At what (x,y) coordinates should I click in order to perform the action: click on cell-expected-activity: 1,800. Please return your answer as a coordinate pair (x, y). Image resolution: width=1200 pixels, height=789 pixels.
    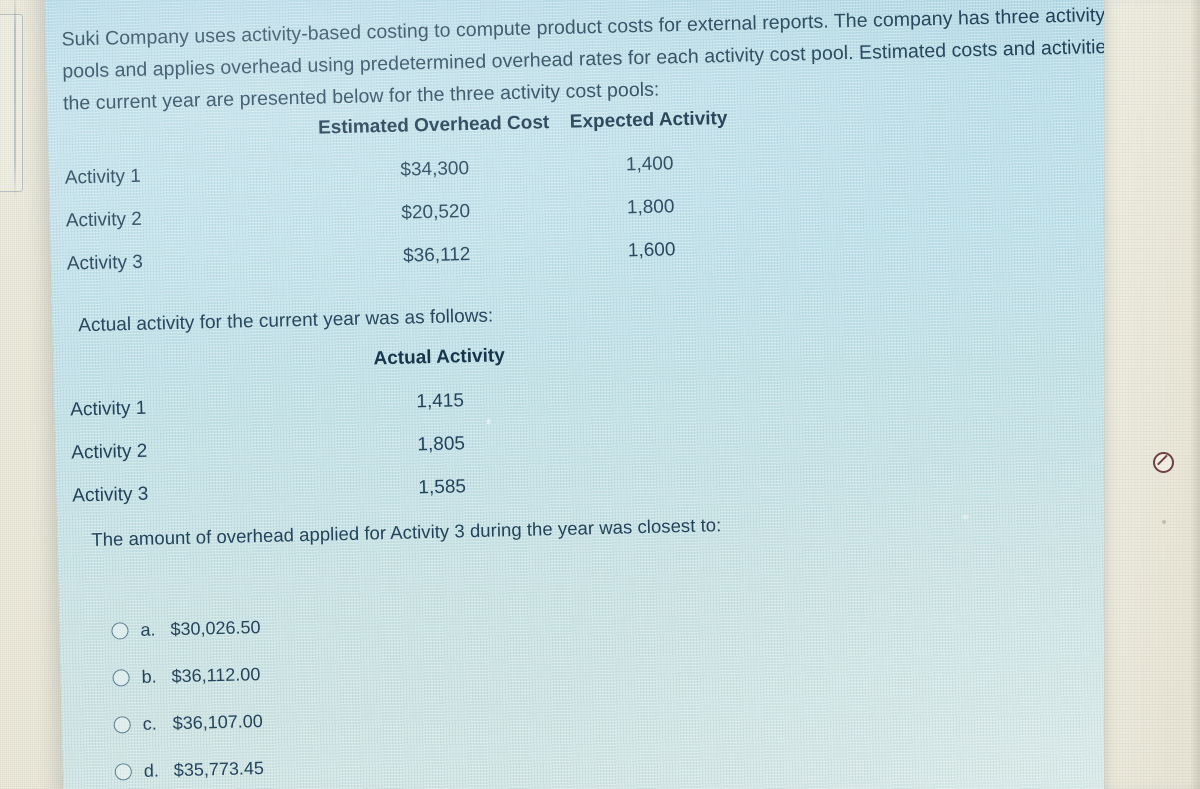
    Looking at the image, I should click on (650, 207).